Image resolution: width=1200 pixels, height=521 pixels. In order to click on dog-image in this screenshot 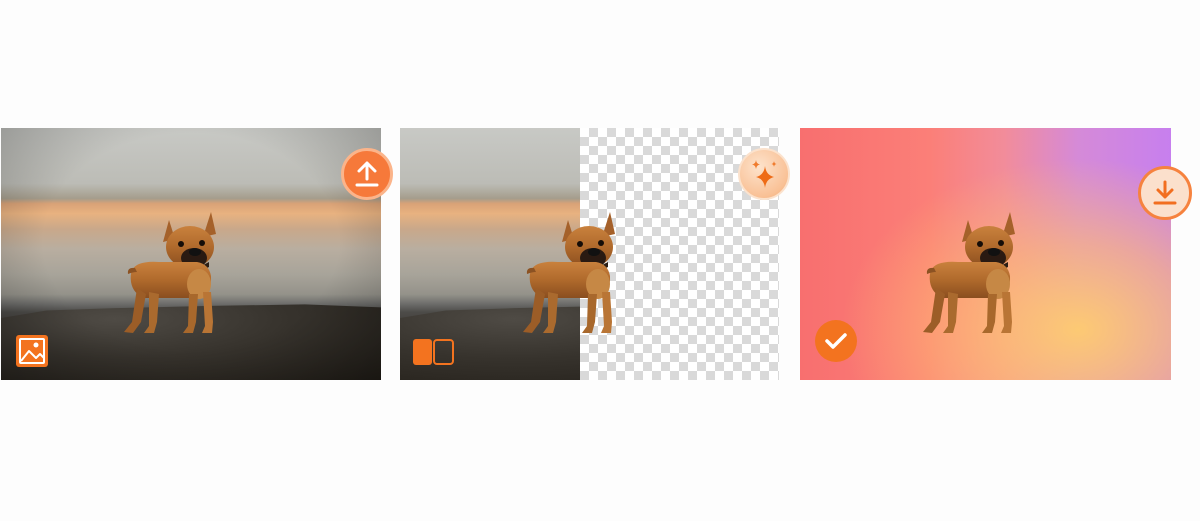, I will do `click(174, 274)`.